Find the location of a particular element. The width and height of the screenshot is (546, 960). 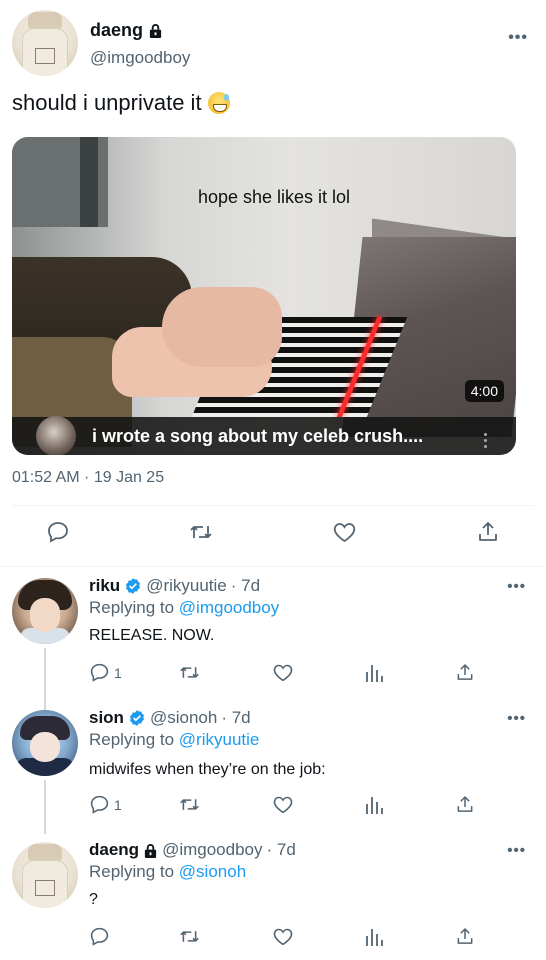

reply-header: daeng @imgoodboy · 7d is located at coordinates (192, 850).